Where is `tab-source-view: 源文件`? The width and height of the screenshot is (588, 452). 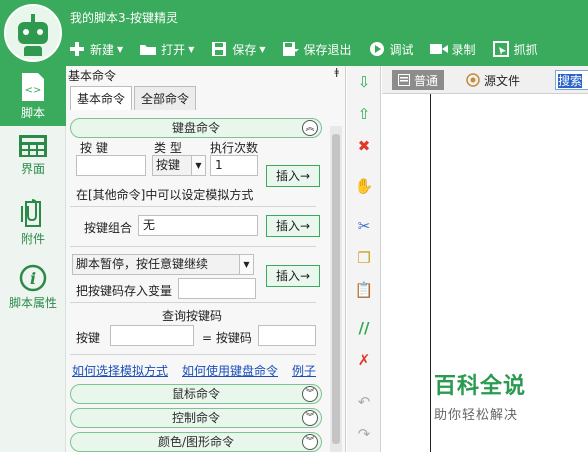
tab-source-view: 源文件 is located at coordinates (493, 80).